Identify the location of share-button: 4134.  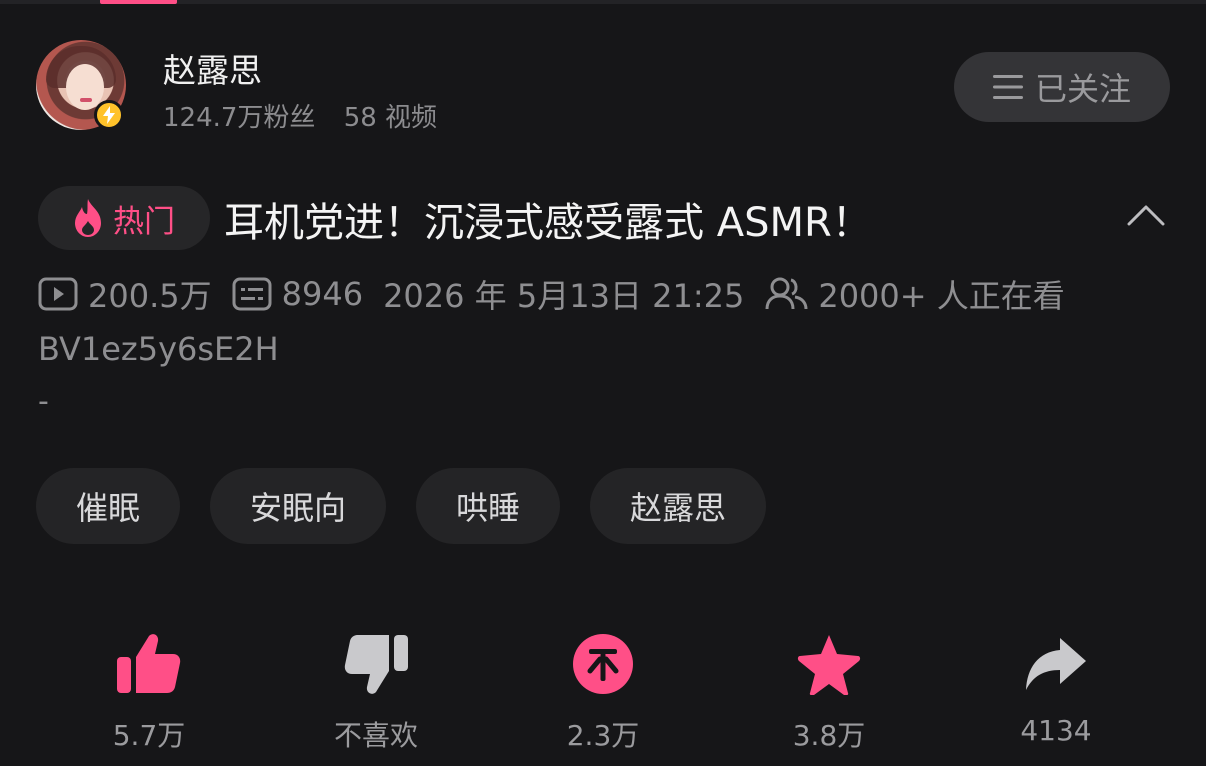
(1056, 685).